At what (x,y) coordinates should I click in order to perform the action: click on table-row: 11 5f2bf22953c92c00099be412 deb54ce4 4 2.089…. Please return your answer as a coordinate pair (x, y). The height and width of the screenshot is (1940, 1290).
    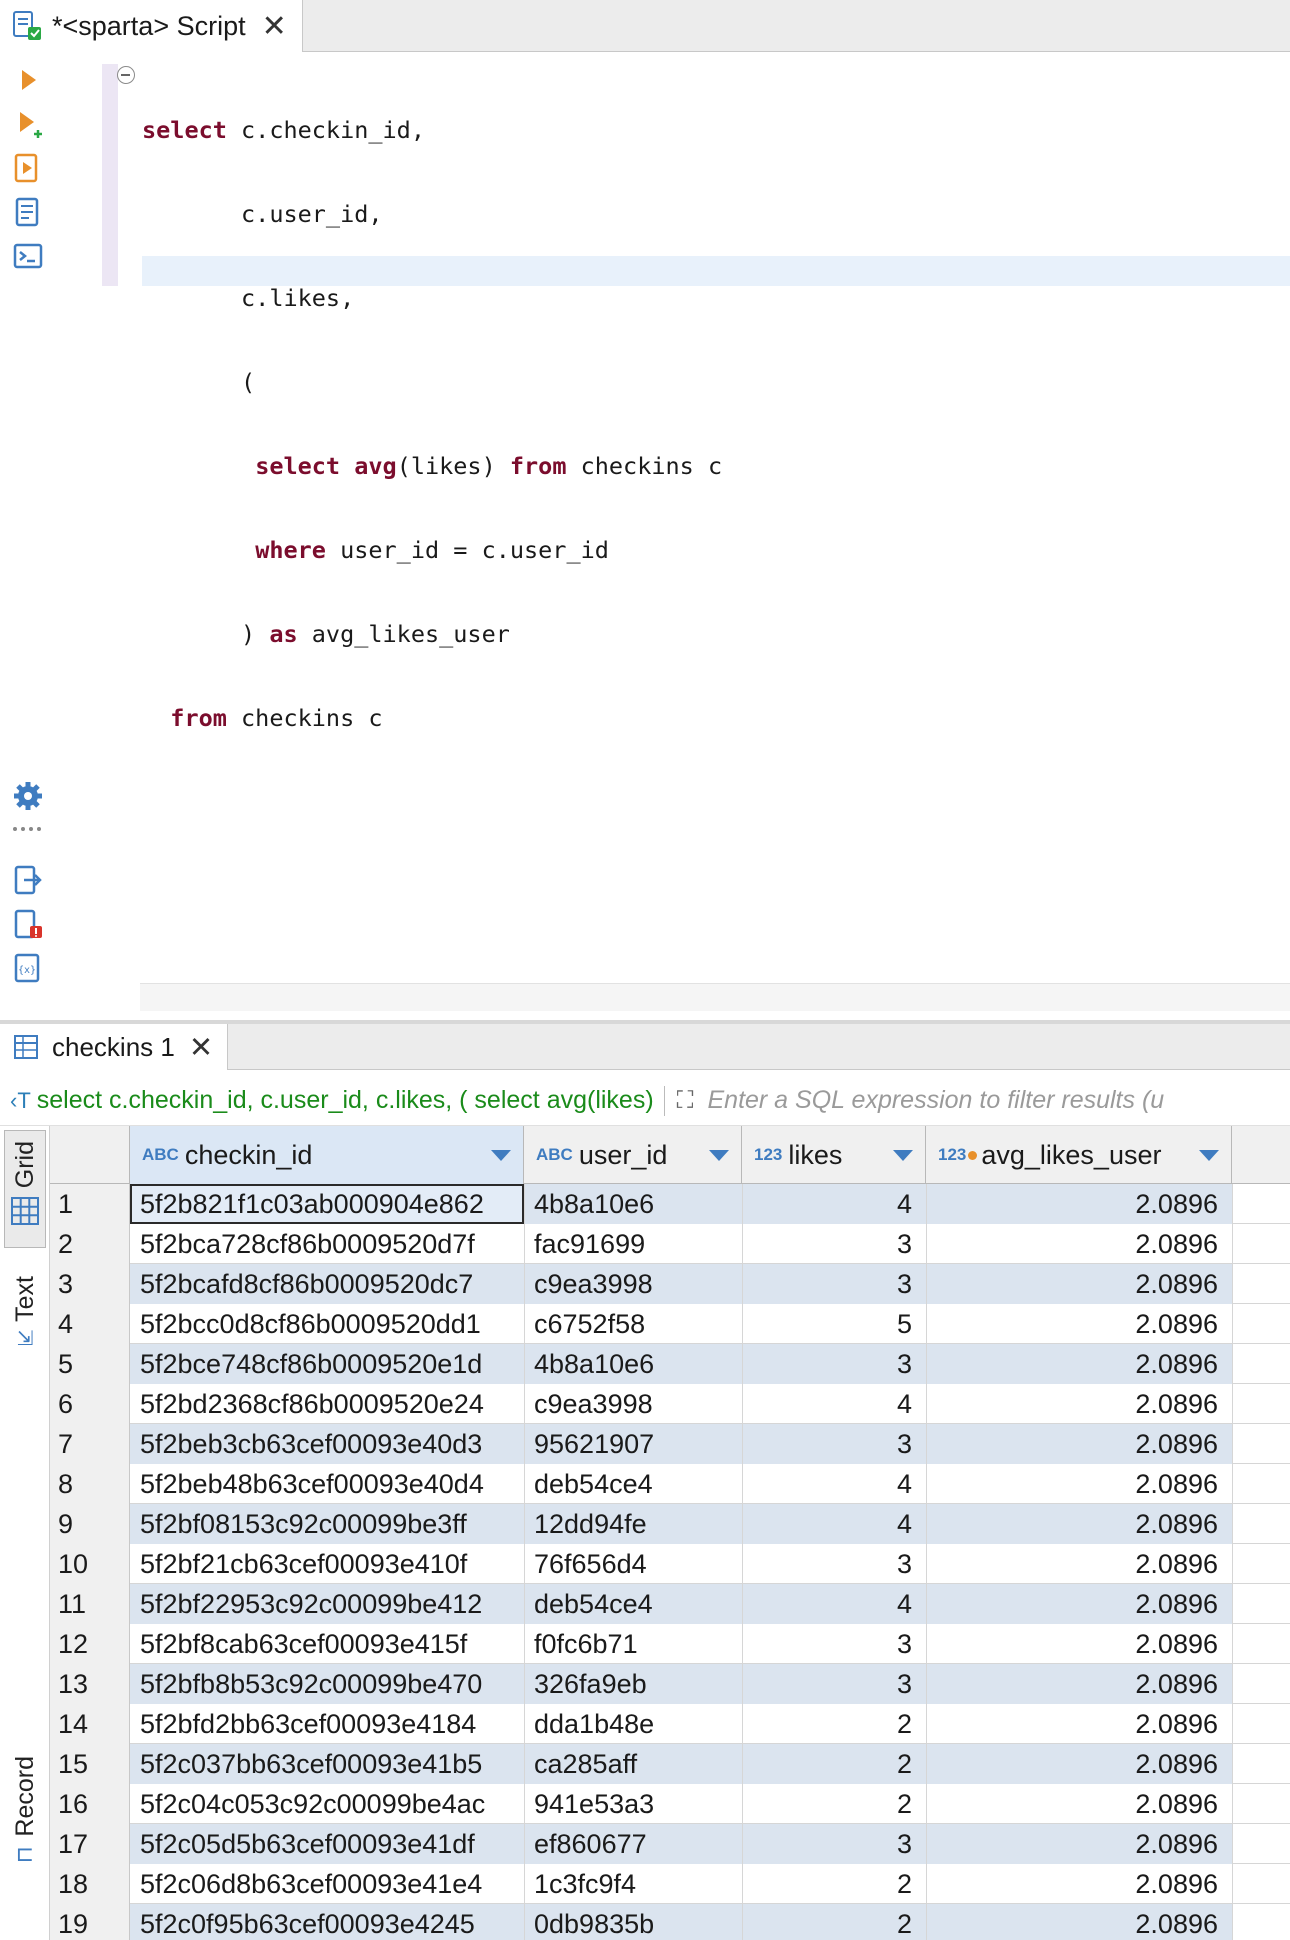
    Looking at the image, I should click on (670, 1604).